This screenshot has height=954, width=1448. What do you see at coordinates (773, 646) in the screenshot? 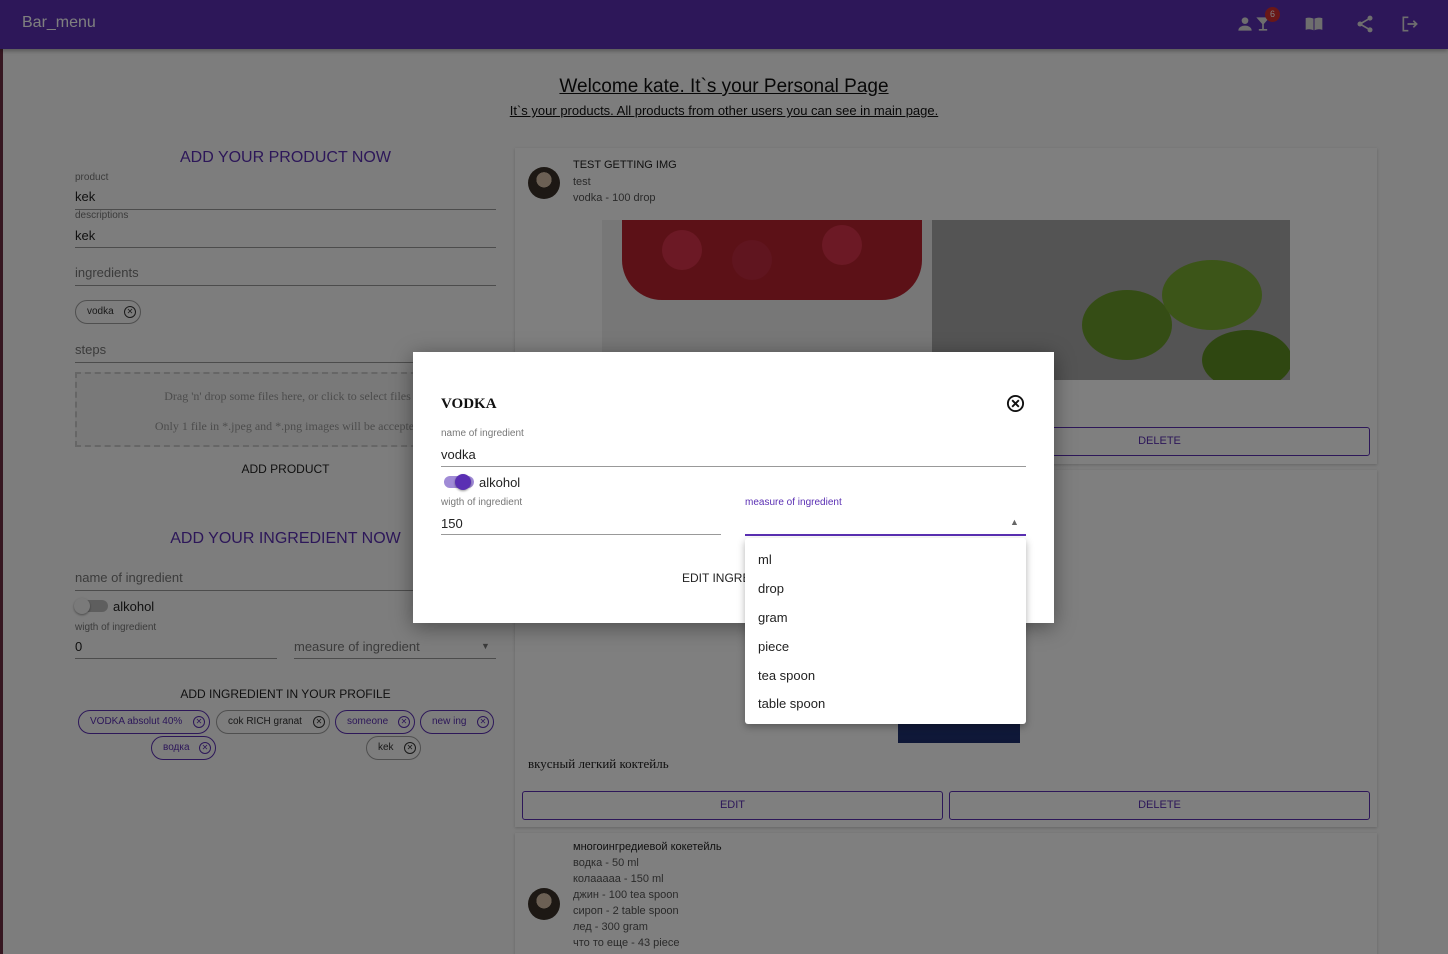
I see `menu-item-piece: piece` at bounding box center [773, 646].